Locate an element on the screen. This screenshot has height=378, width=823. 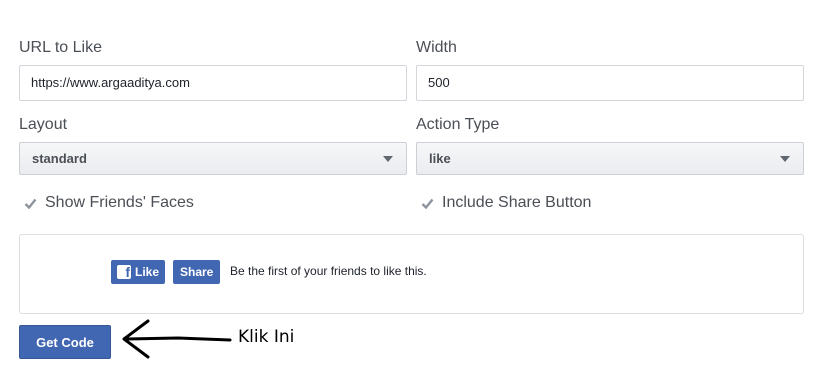
share-button-checkbox is located at coordinates (427, 203).